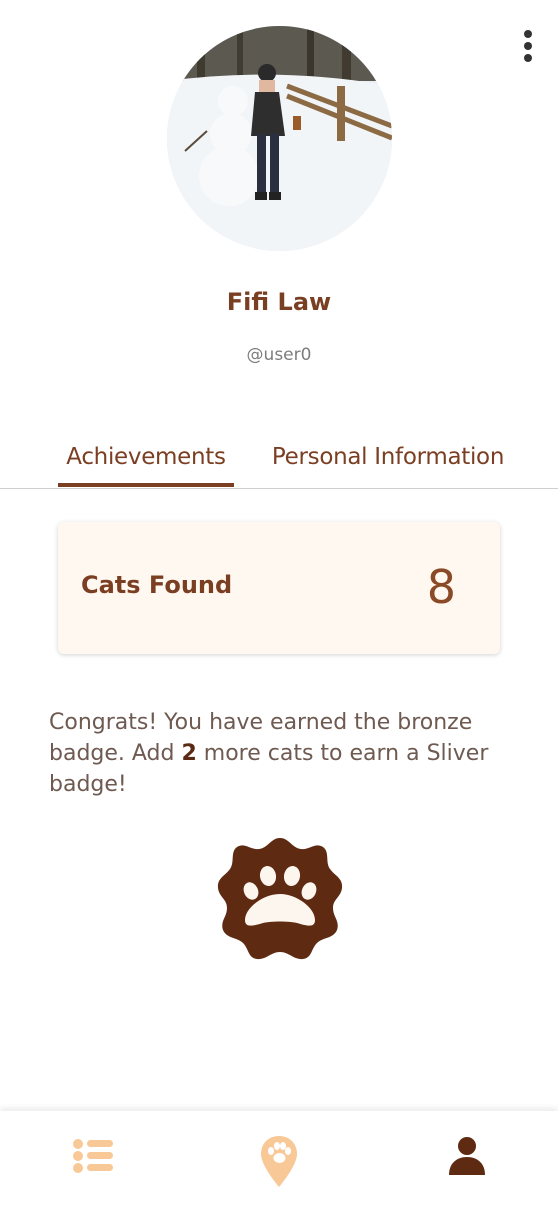 The image size is (558, 1213). What do you see at coordinates (279, 355) in the screenshot?
I see `profile-handle: @user0` at bounding box center [279, 355].